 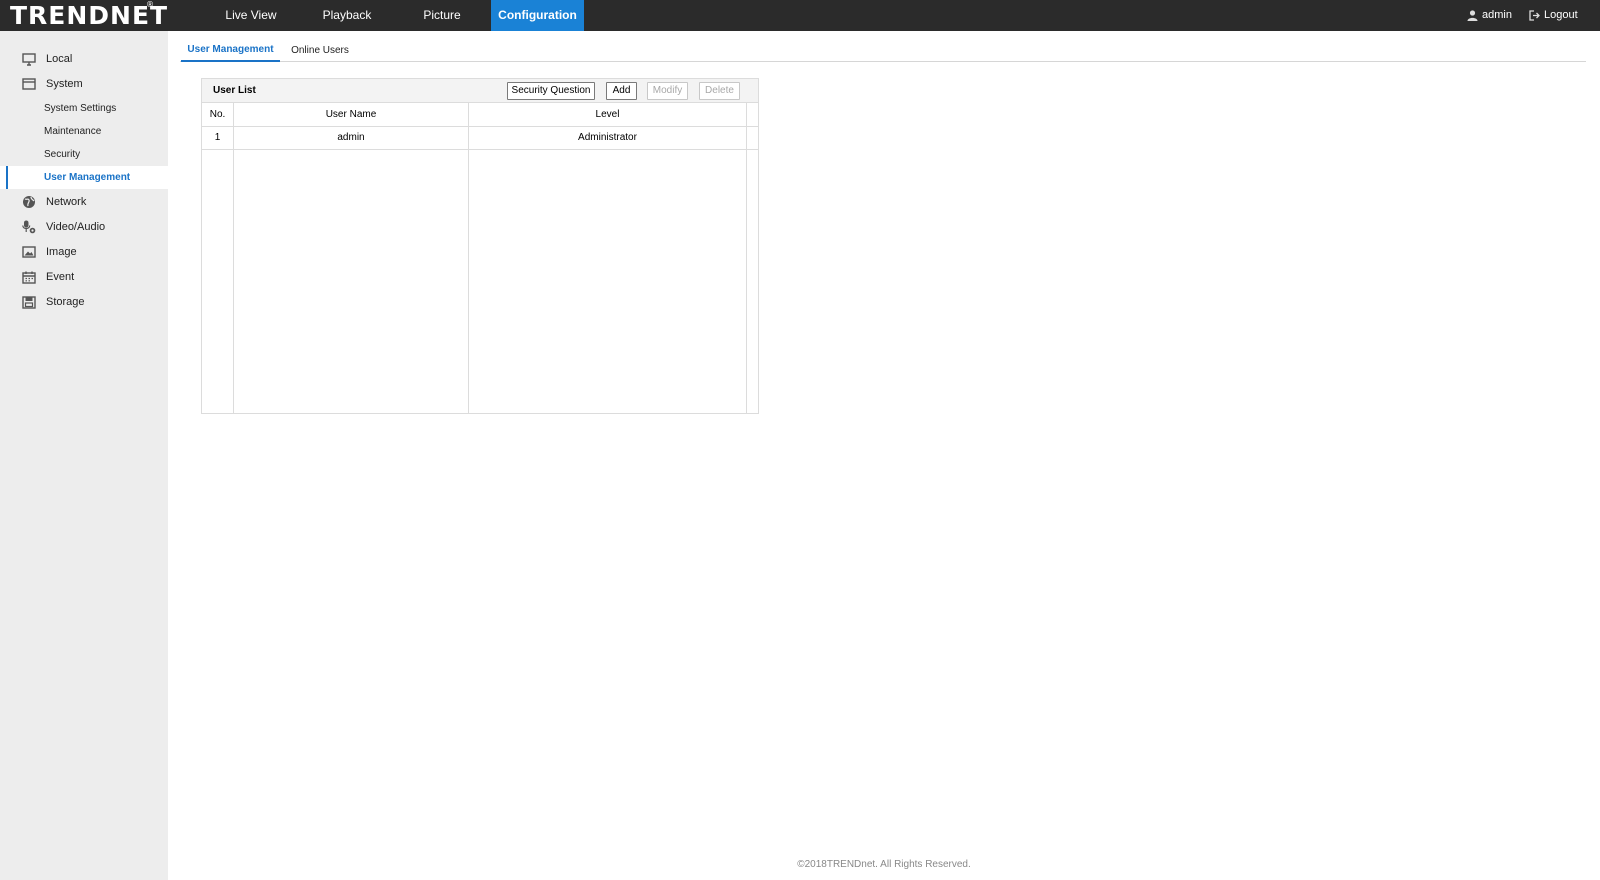 I want to click on cell-user-name: admin, so click(x=351, y=137).